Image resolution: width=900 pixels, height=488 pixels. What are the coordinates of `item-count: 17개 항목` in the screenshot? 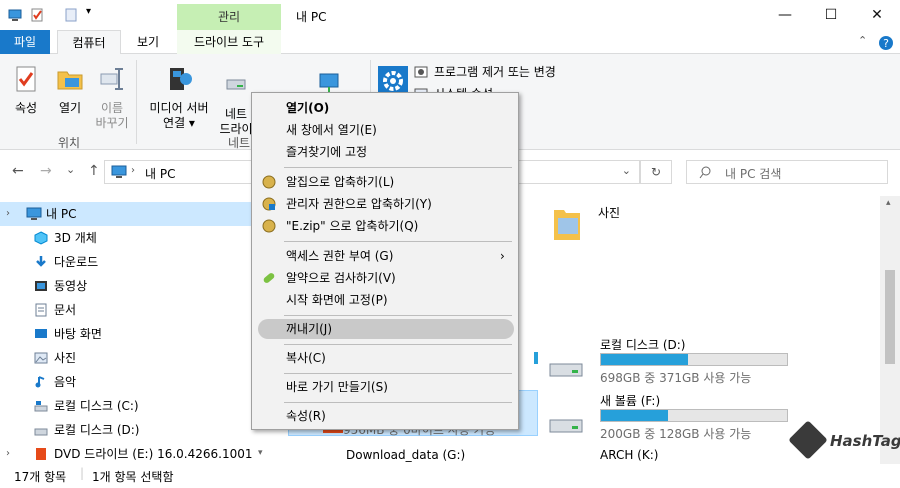 It's located at (40, 477).